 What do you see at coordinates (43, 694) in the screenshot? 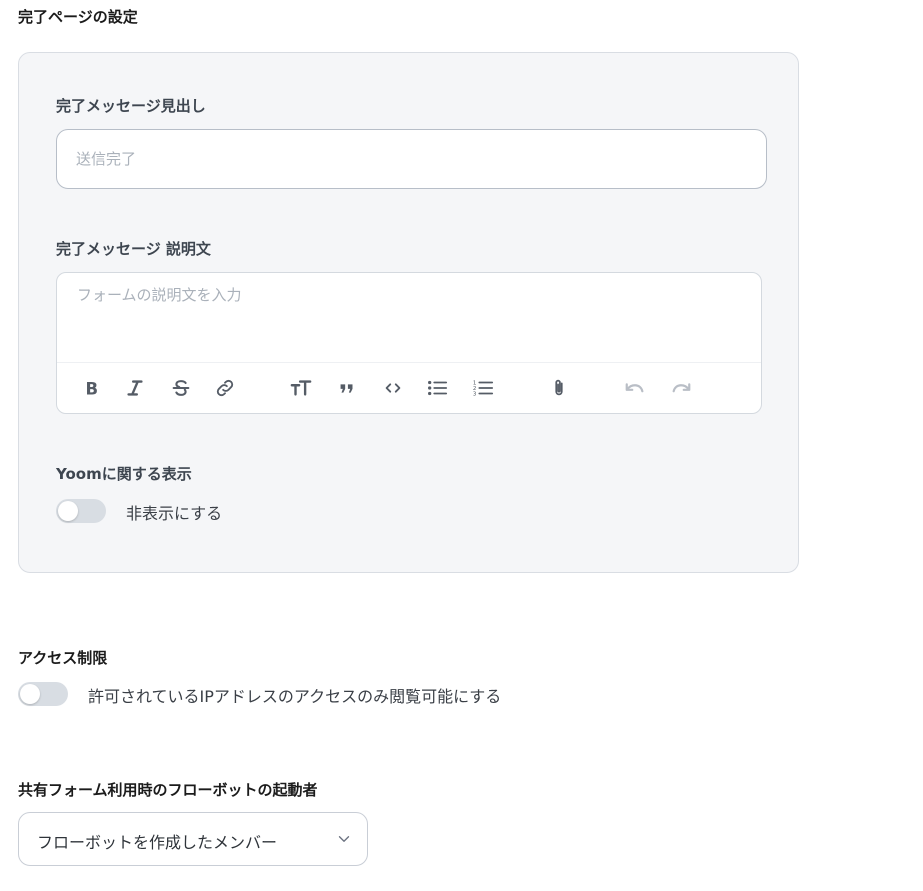
I see `ip-restriction-toggle` at bounding box center [43, 694].